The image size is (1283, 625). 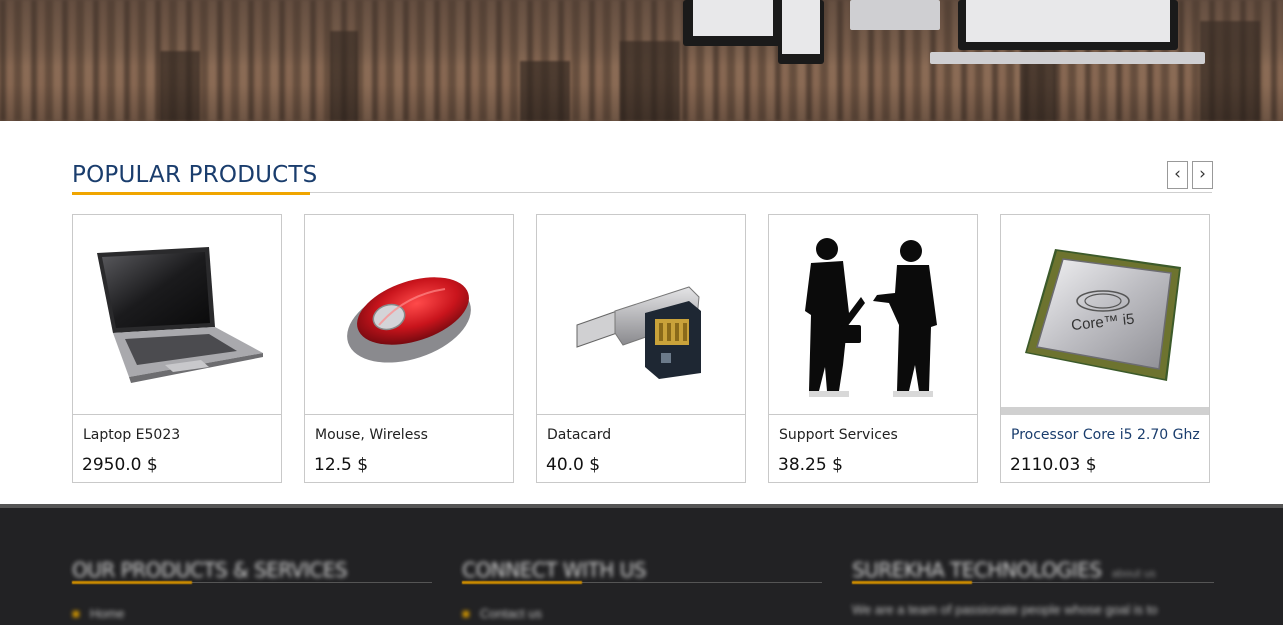 I want to click on product-card: Laptop E5023 2950.0 $, so click(x=177, y=348).